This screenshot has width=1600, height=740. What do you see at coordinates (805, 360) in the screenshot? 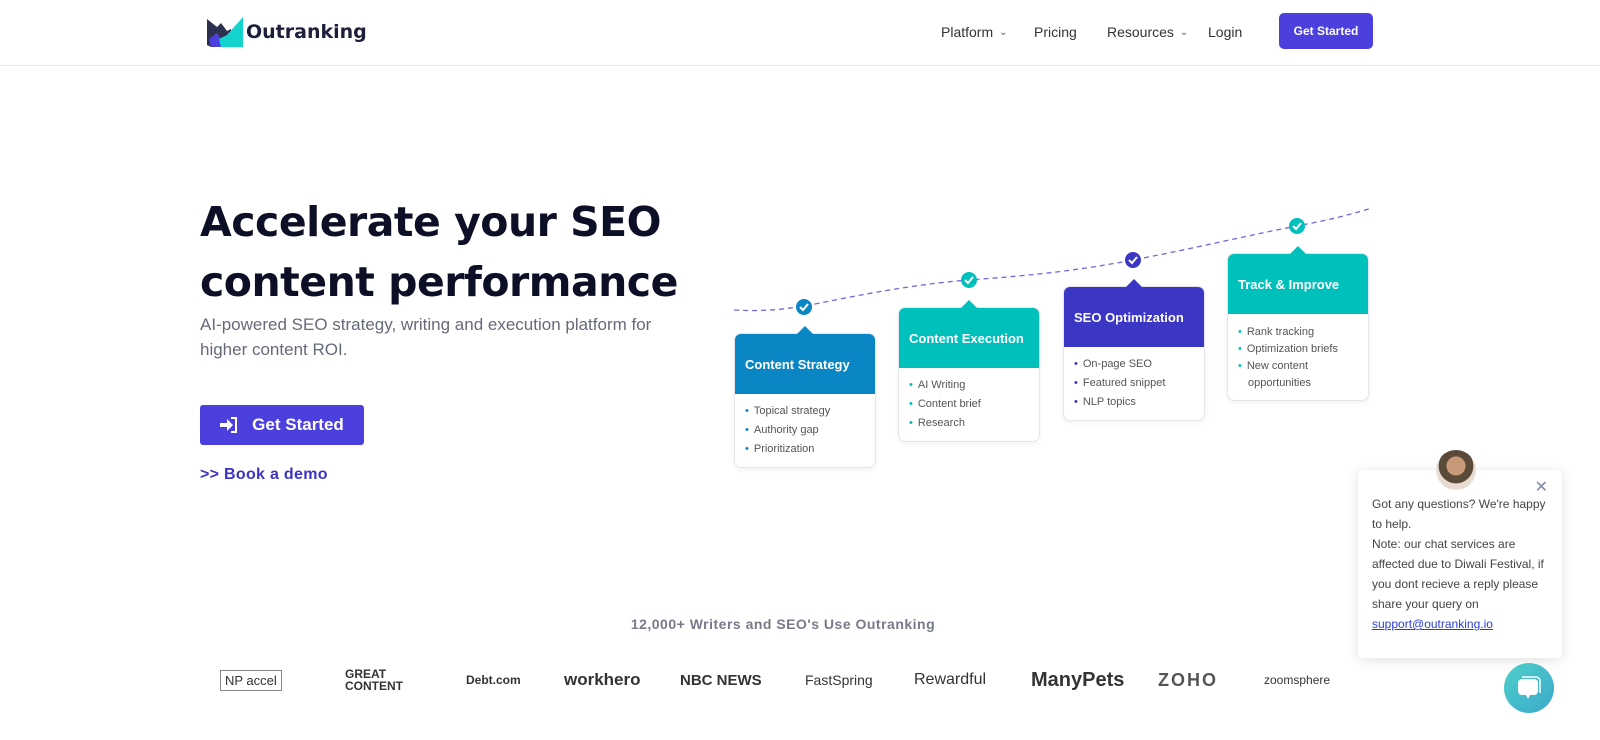
I see `step-title: Content Strategy` at bounding box center [805, 360].